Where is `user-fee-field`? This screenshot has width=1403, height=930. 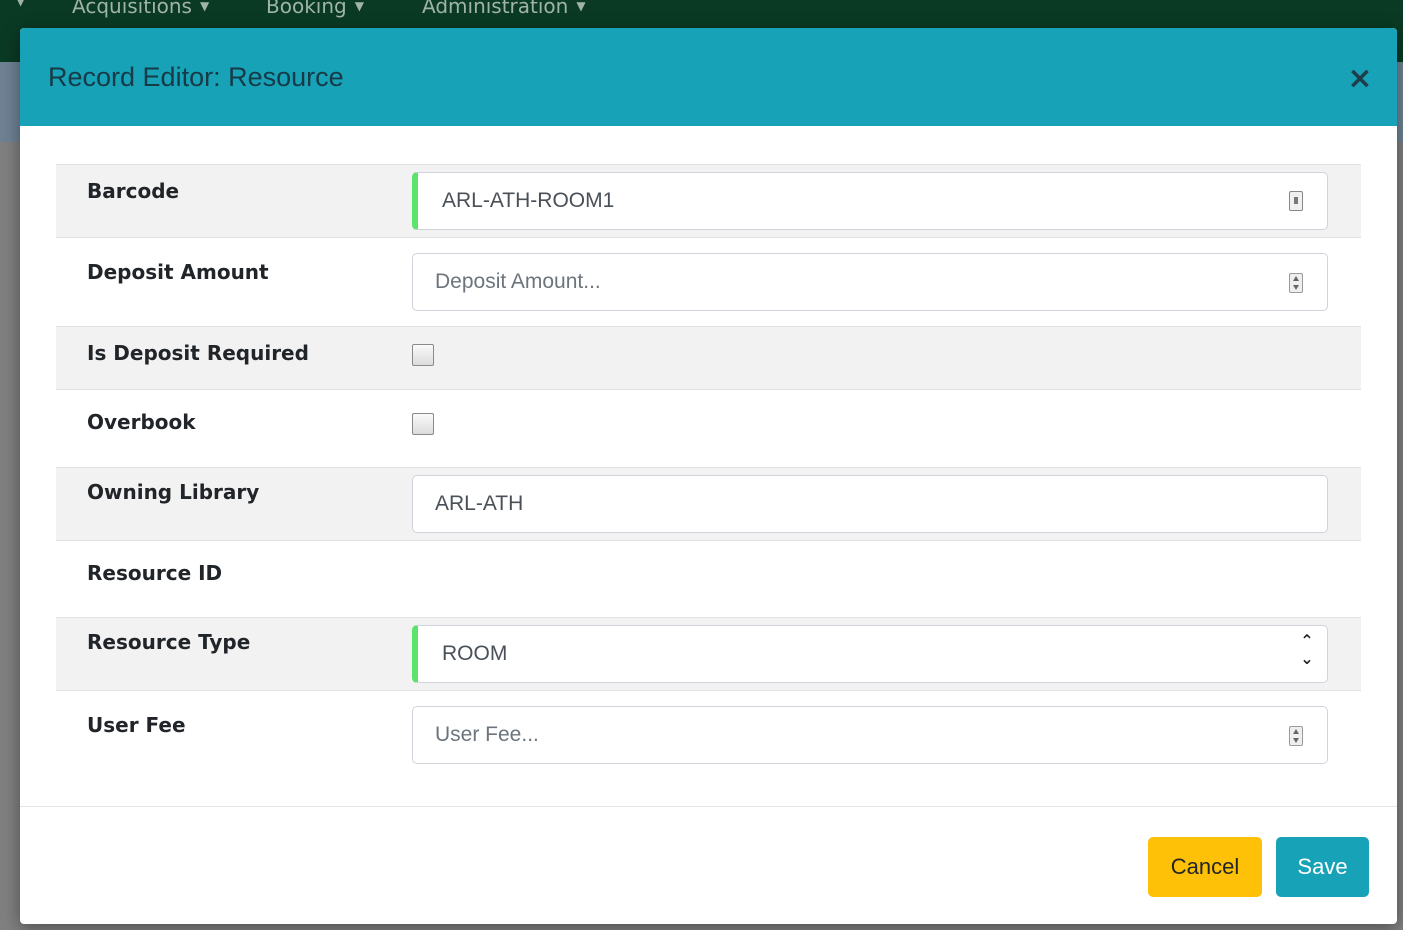
user-fee-field is located at coordinates (870, 735).